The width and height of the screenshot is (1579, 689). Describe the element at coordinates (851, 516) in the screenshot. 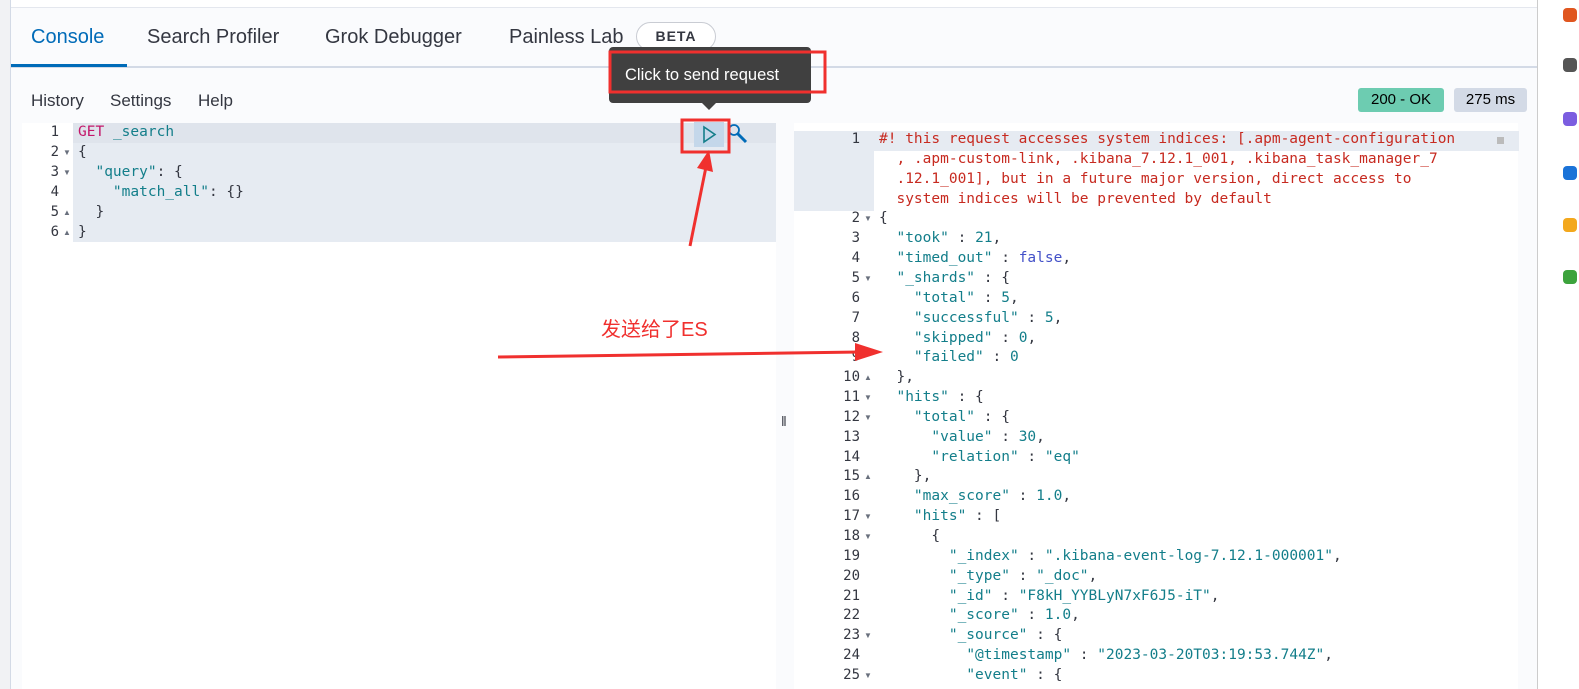

I see `line-number: 17` at that location.